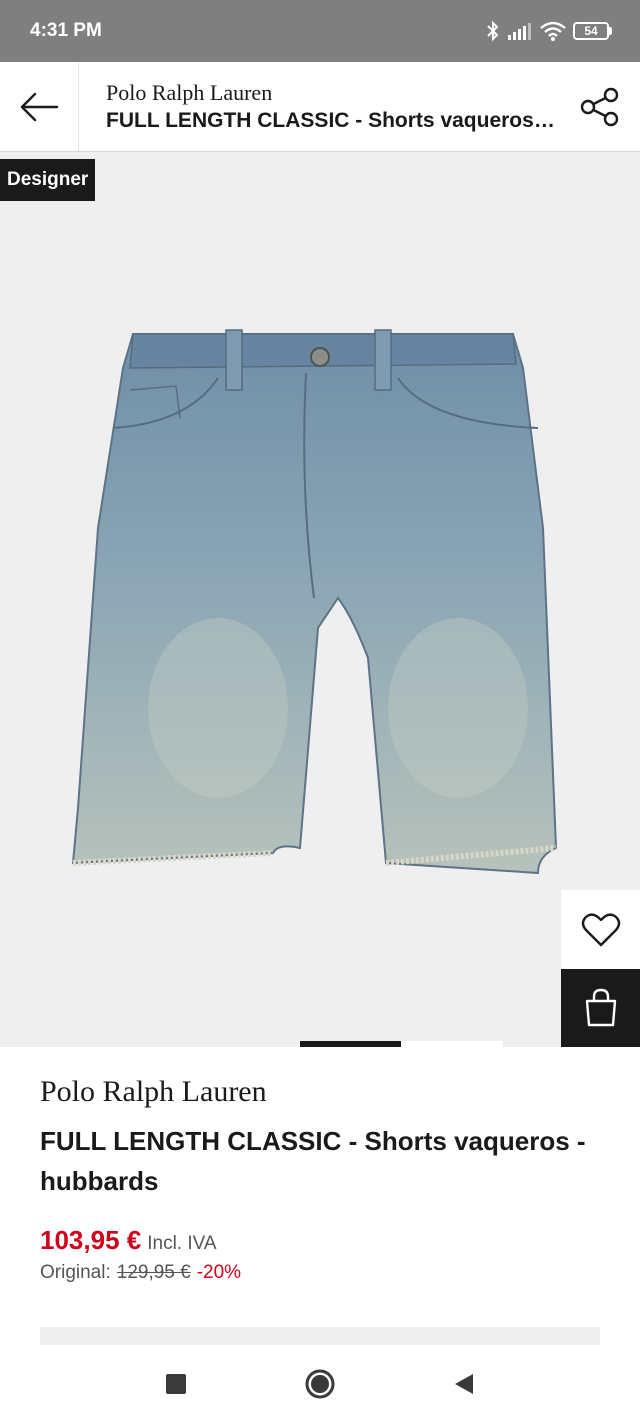 This screenshot has height=1422, width=640. I want to click on battery-level: 54, so click(591, 31).